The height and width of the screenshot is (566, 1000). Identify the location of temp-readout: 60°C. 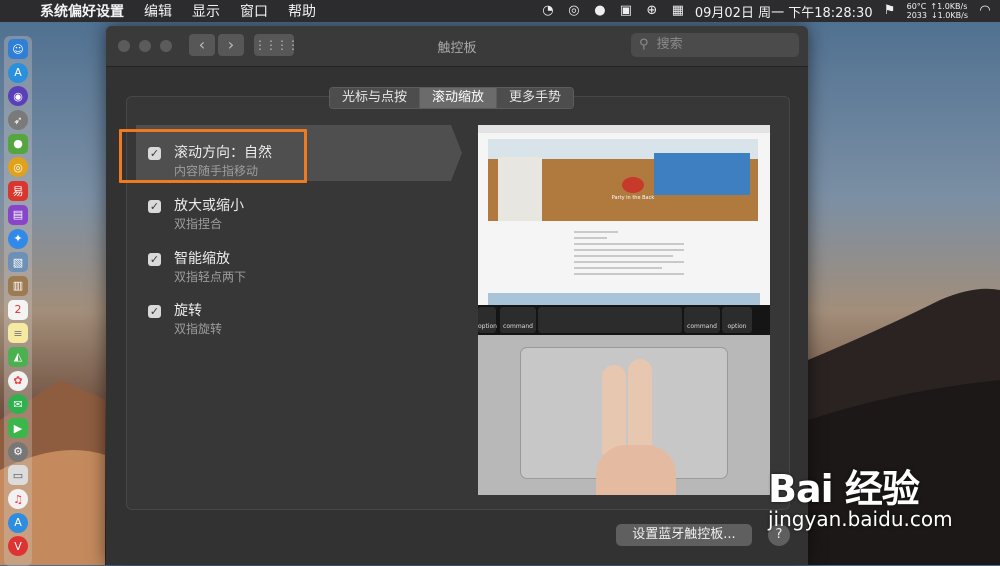
(916, 6).